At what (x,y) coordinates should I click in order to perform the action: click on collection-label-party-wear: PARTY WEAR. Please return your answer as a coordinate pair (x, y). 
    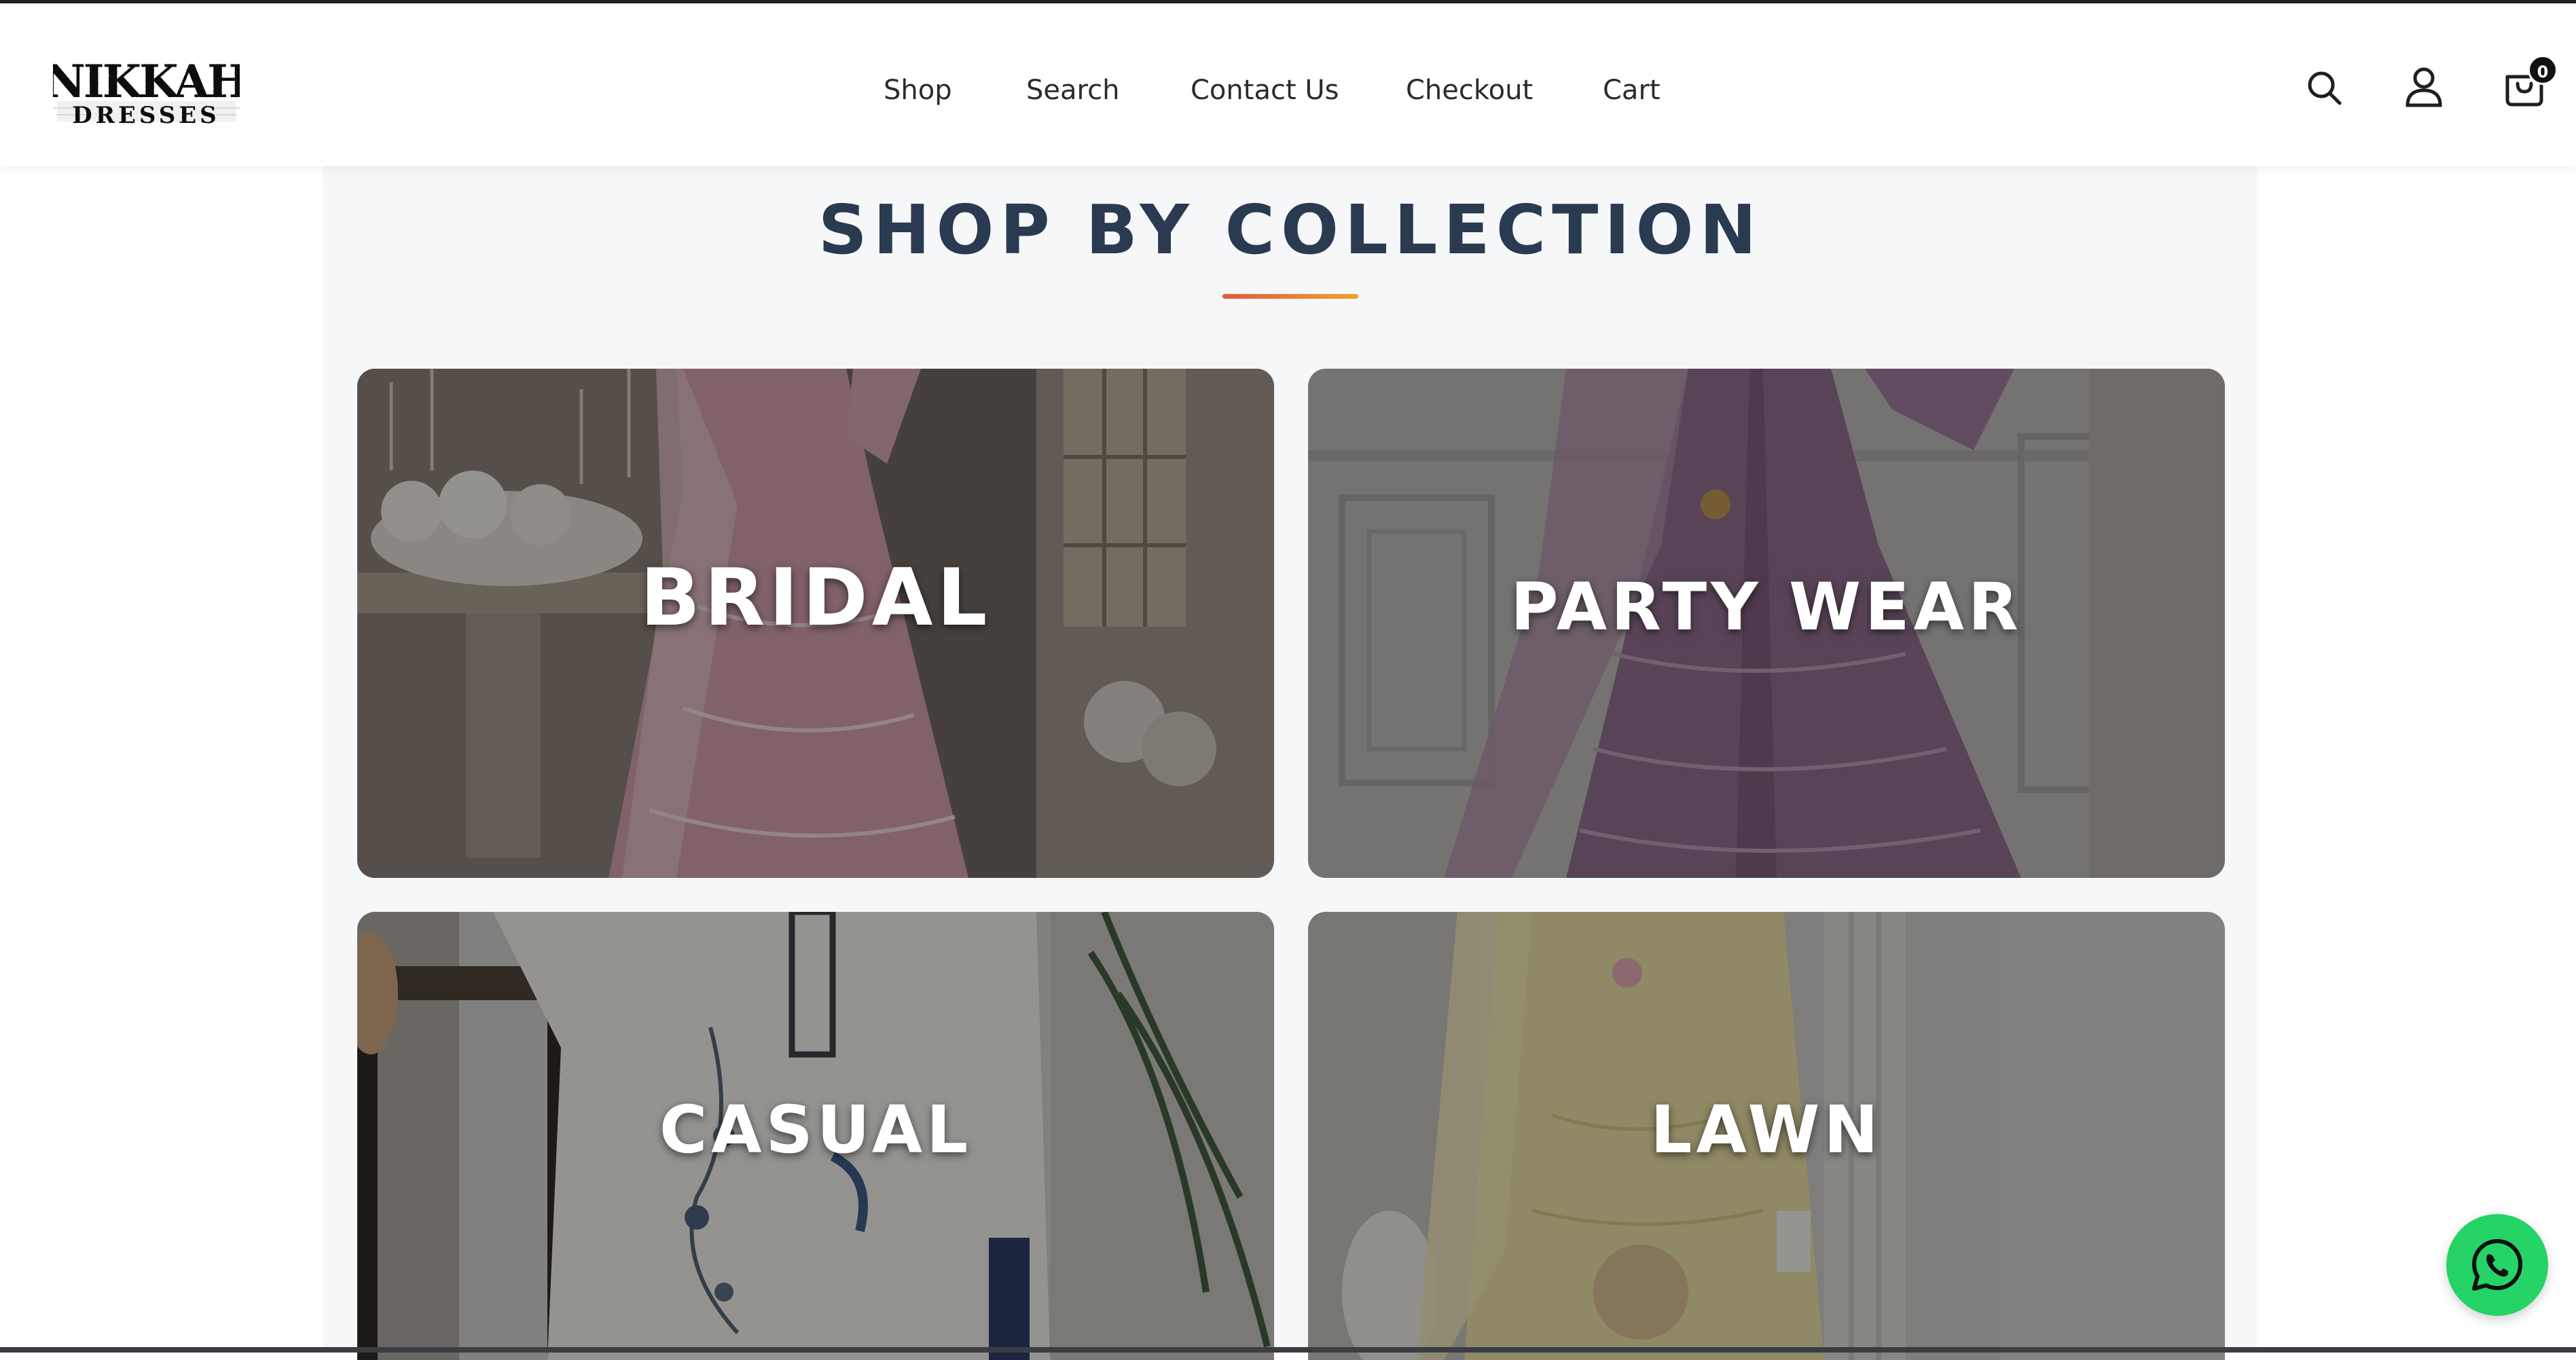
    Looking at the image, I should click on (1766, 607).